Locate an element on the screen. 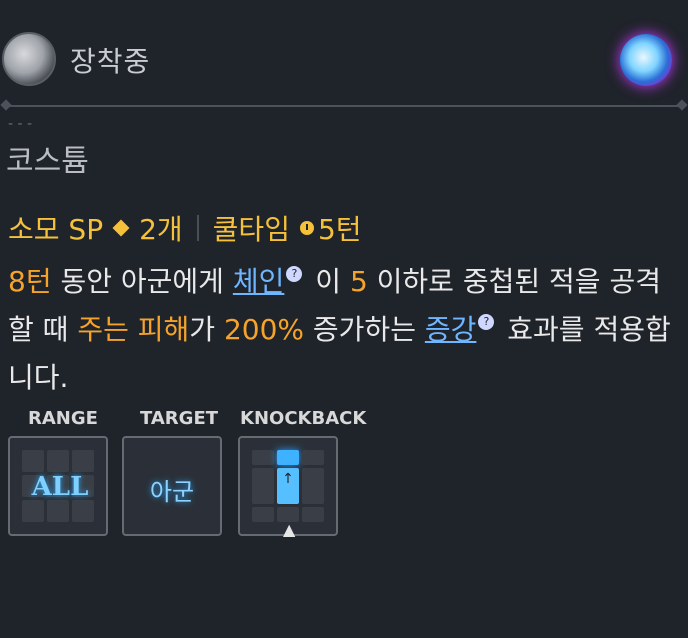 The height and width of the screenshot is (638, 688). decorative-dots: - - - is located at coordinates (20, 124).